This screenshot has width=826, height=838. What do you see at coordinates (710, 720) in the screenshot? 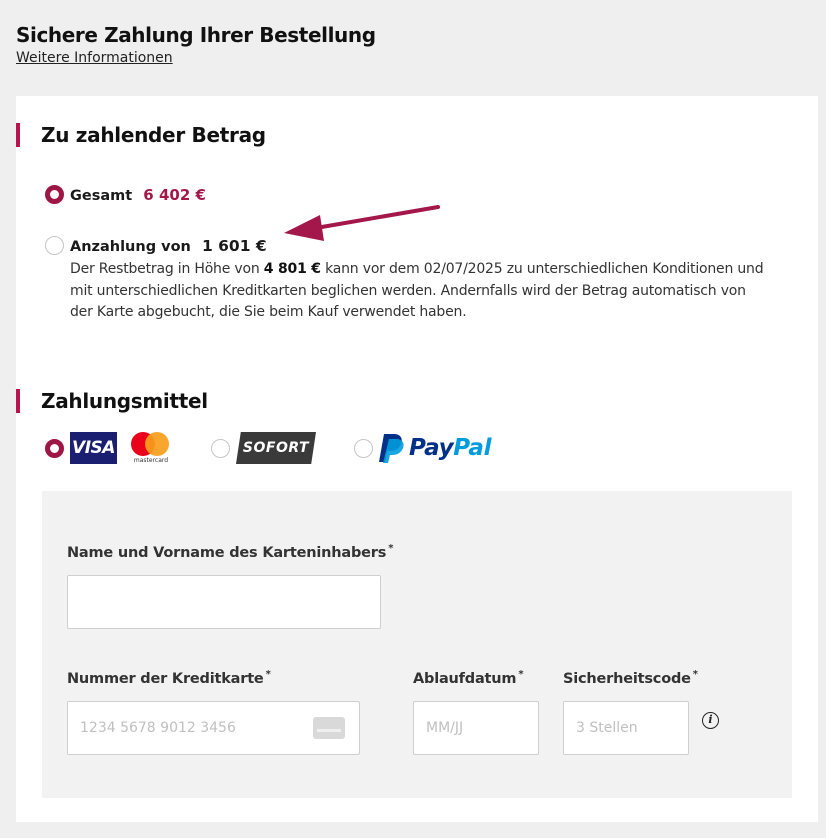
I see `info-icon: i` at bounding box center [710, 720].